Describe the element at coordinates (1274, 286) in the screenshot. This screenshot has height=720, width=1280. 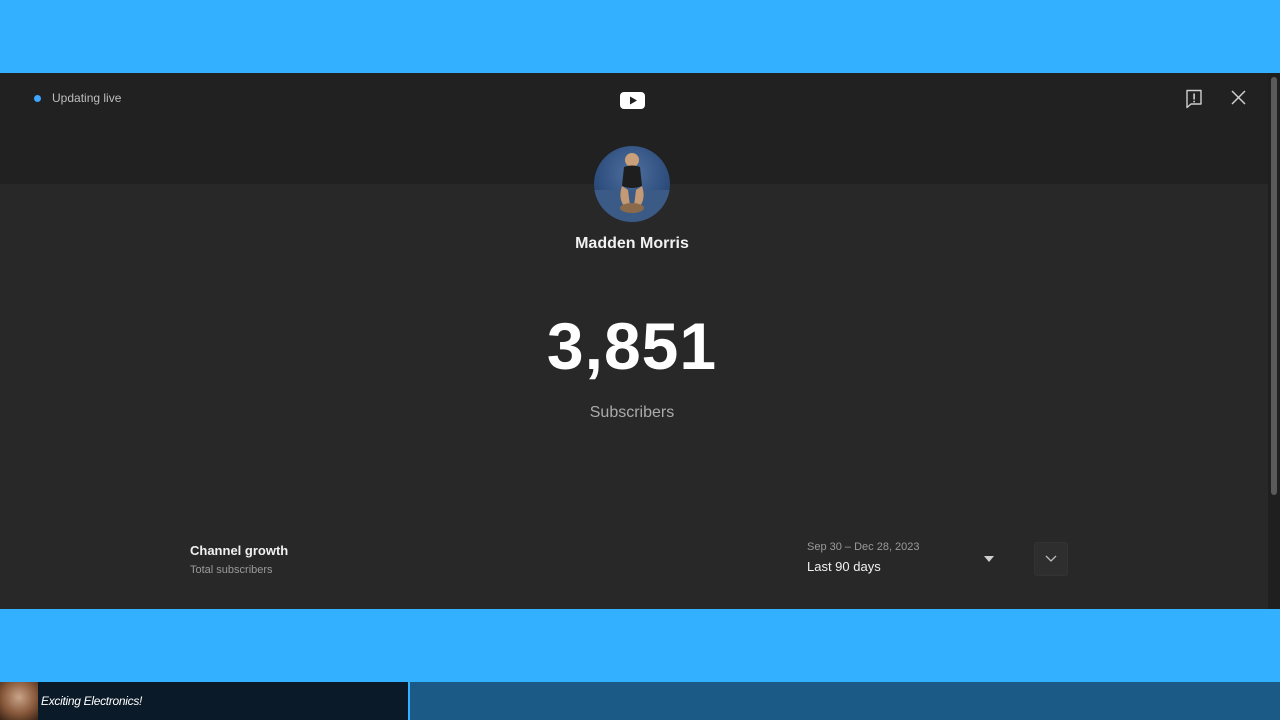
I see `scrollbar-thumb` at that location.